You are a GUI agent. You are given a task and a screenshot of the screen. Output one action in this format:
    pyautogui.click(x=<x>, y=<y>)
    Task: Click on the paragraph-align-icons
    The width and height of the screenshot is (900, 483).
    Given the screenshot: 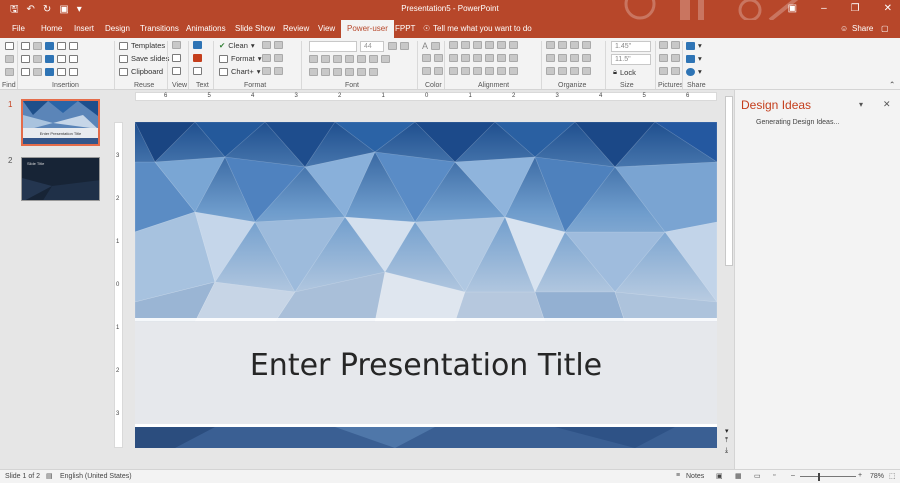 What is the action you would take?
    pyautogui.click(x=349, y=59)
    